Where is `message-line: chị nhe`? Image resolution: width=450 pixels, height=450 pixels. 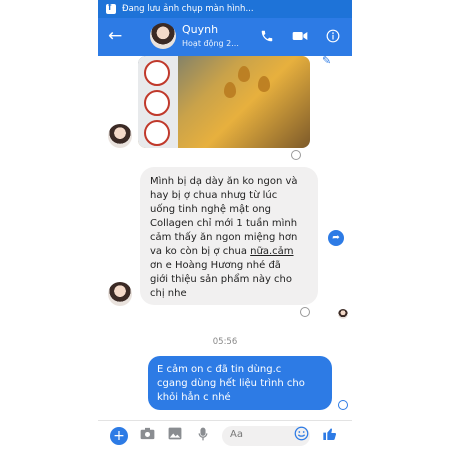
message-line: chị nhe is located at coordinates (168, 293).